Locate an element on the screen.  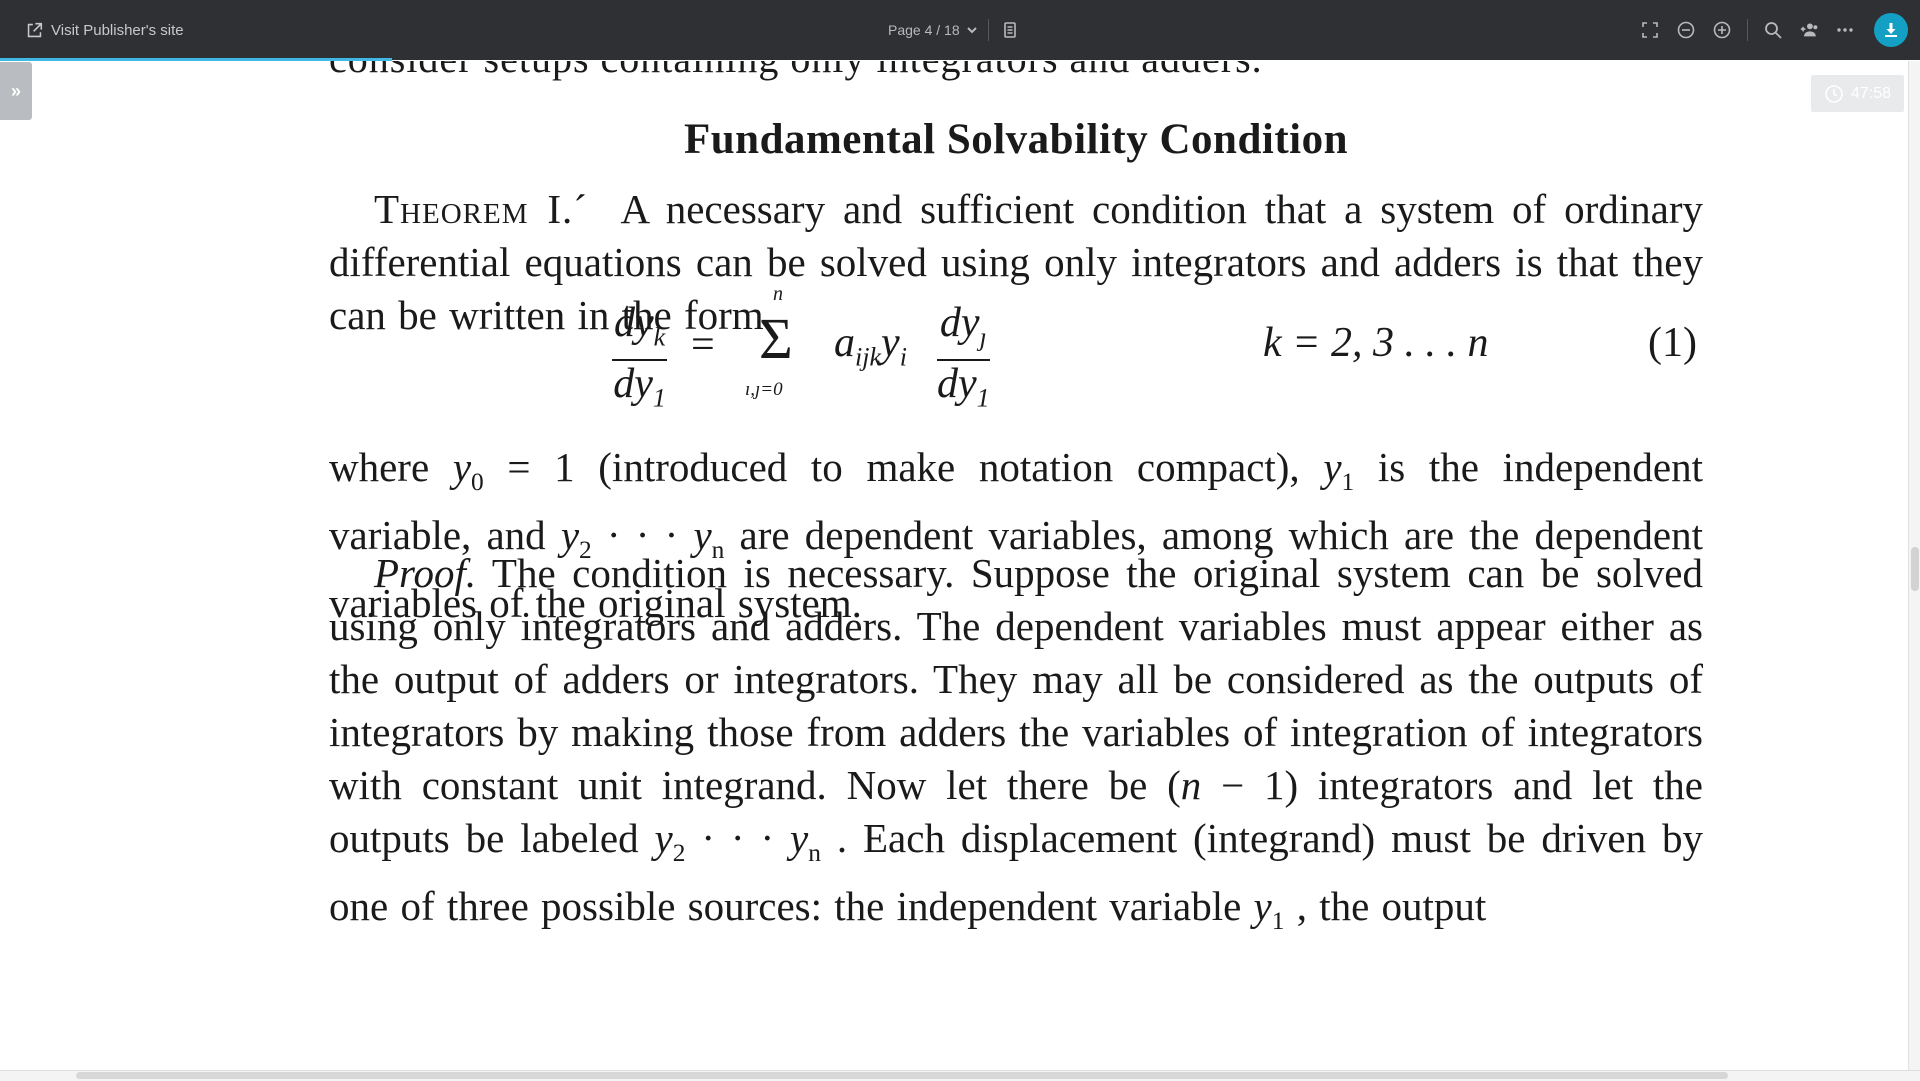
share-button is located at coordinates (1809, 30).